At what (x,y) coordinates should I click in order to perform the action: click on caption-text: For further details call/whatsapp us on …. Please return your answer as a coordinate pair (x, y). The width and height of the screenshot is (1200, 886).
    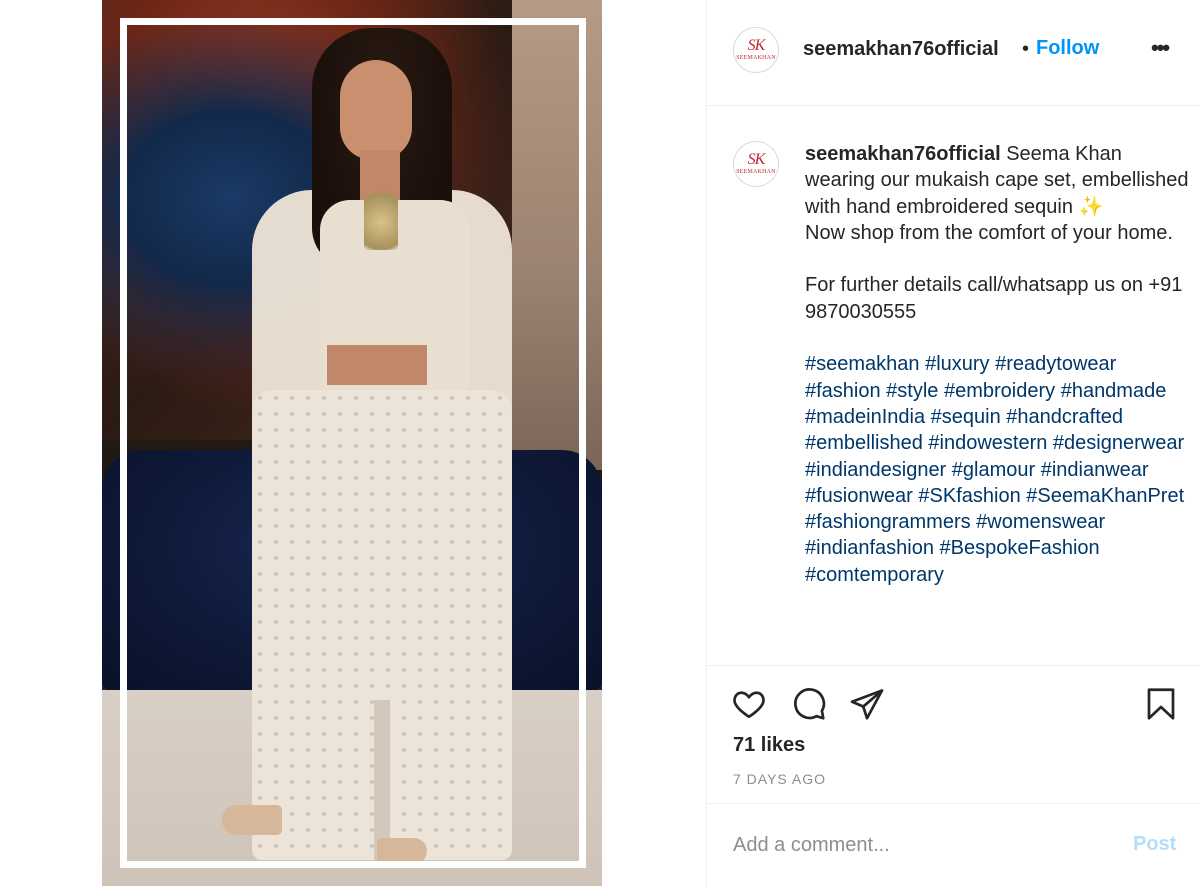
    Looking at the image, I should click on (994, 298).